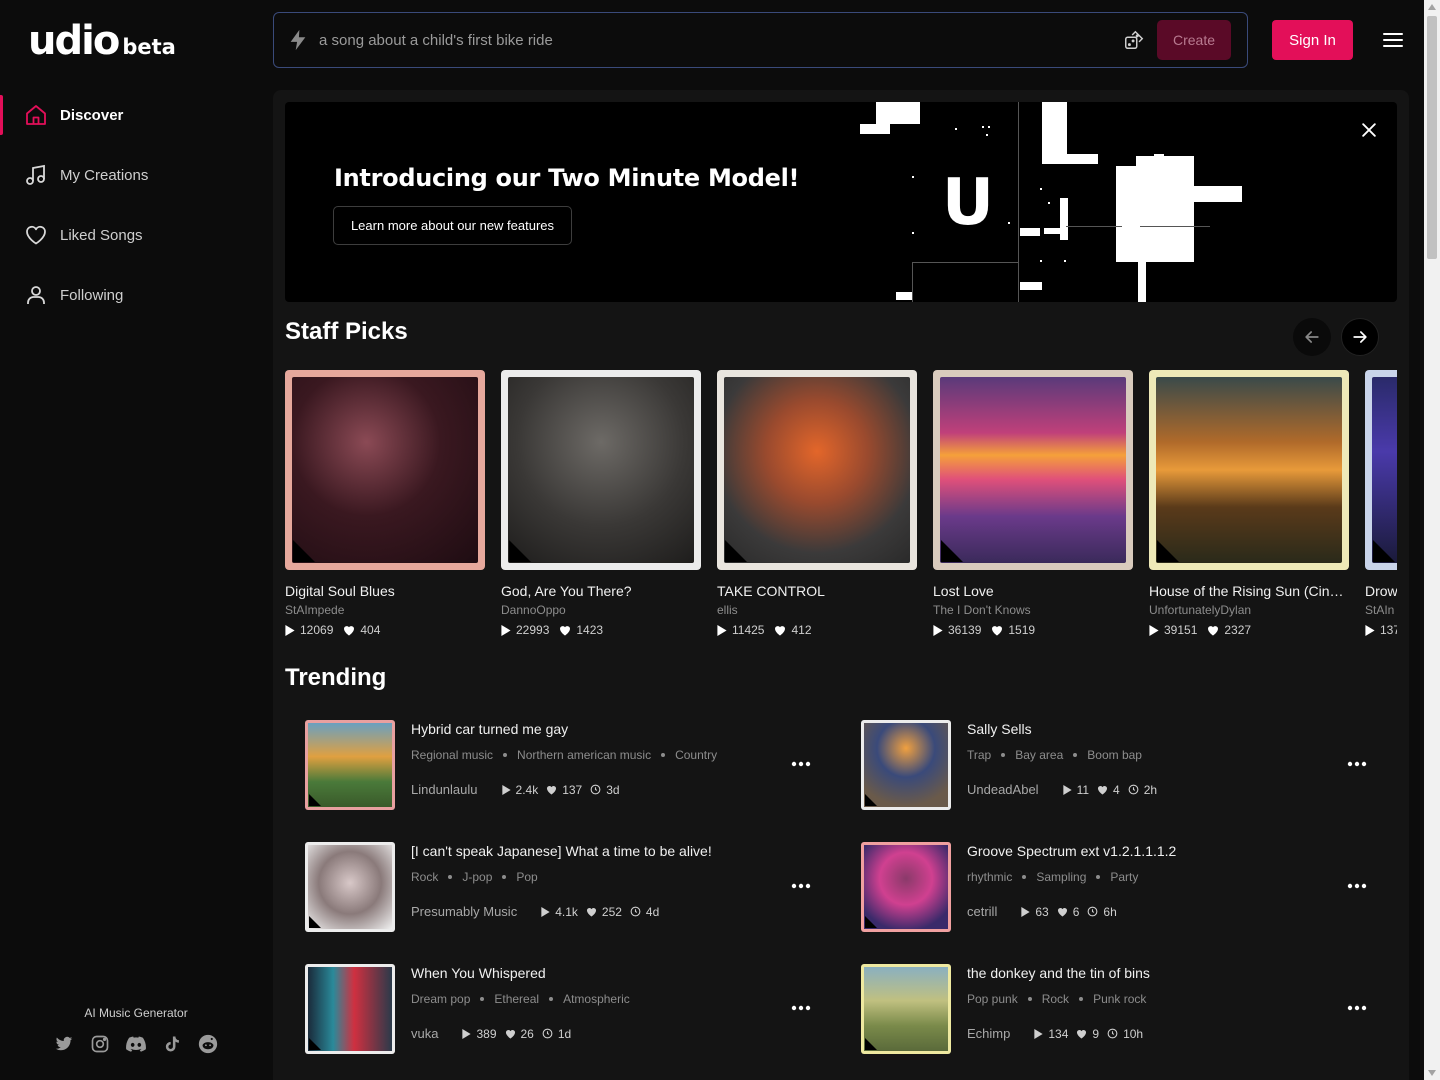  I want to click on staff-pick-card: Lost Love The I Don't Knows 36139 1519, so click(1033, 503).